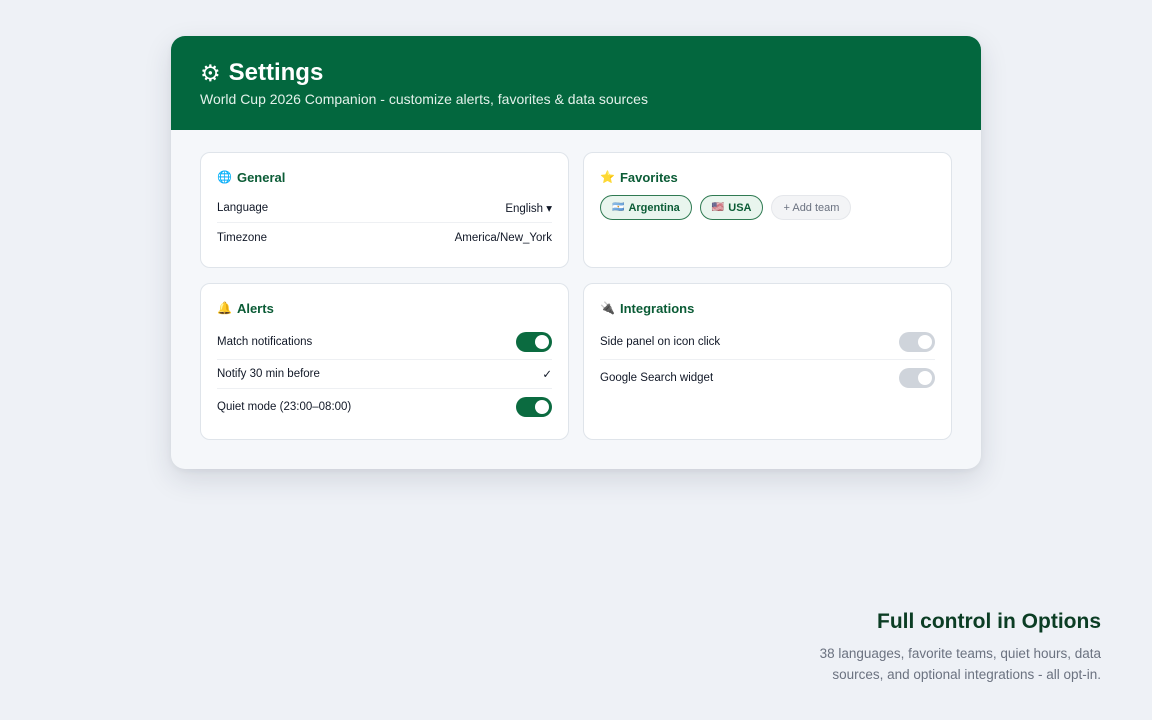 The height and width of the screenshot is (720, 1152). Describe the element at coordinates (767, 377) in the screenshot. I see `google-widget-row: Google Search widget` at that location.